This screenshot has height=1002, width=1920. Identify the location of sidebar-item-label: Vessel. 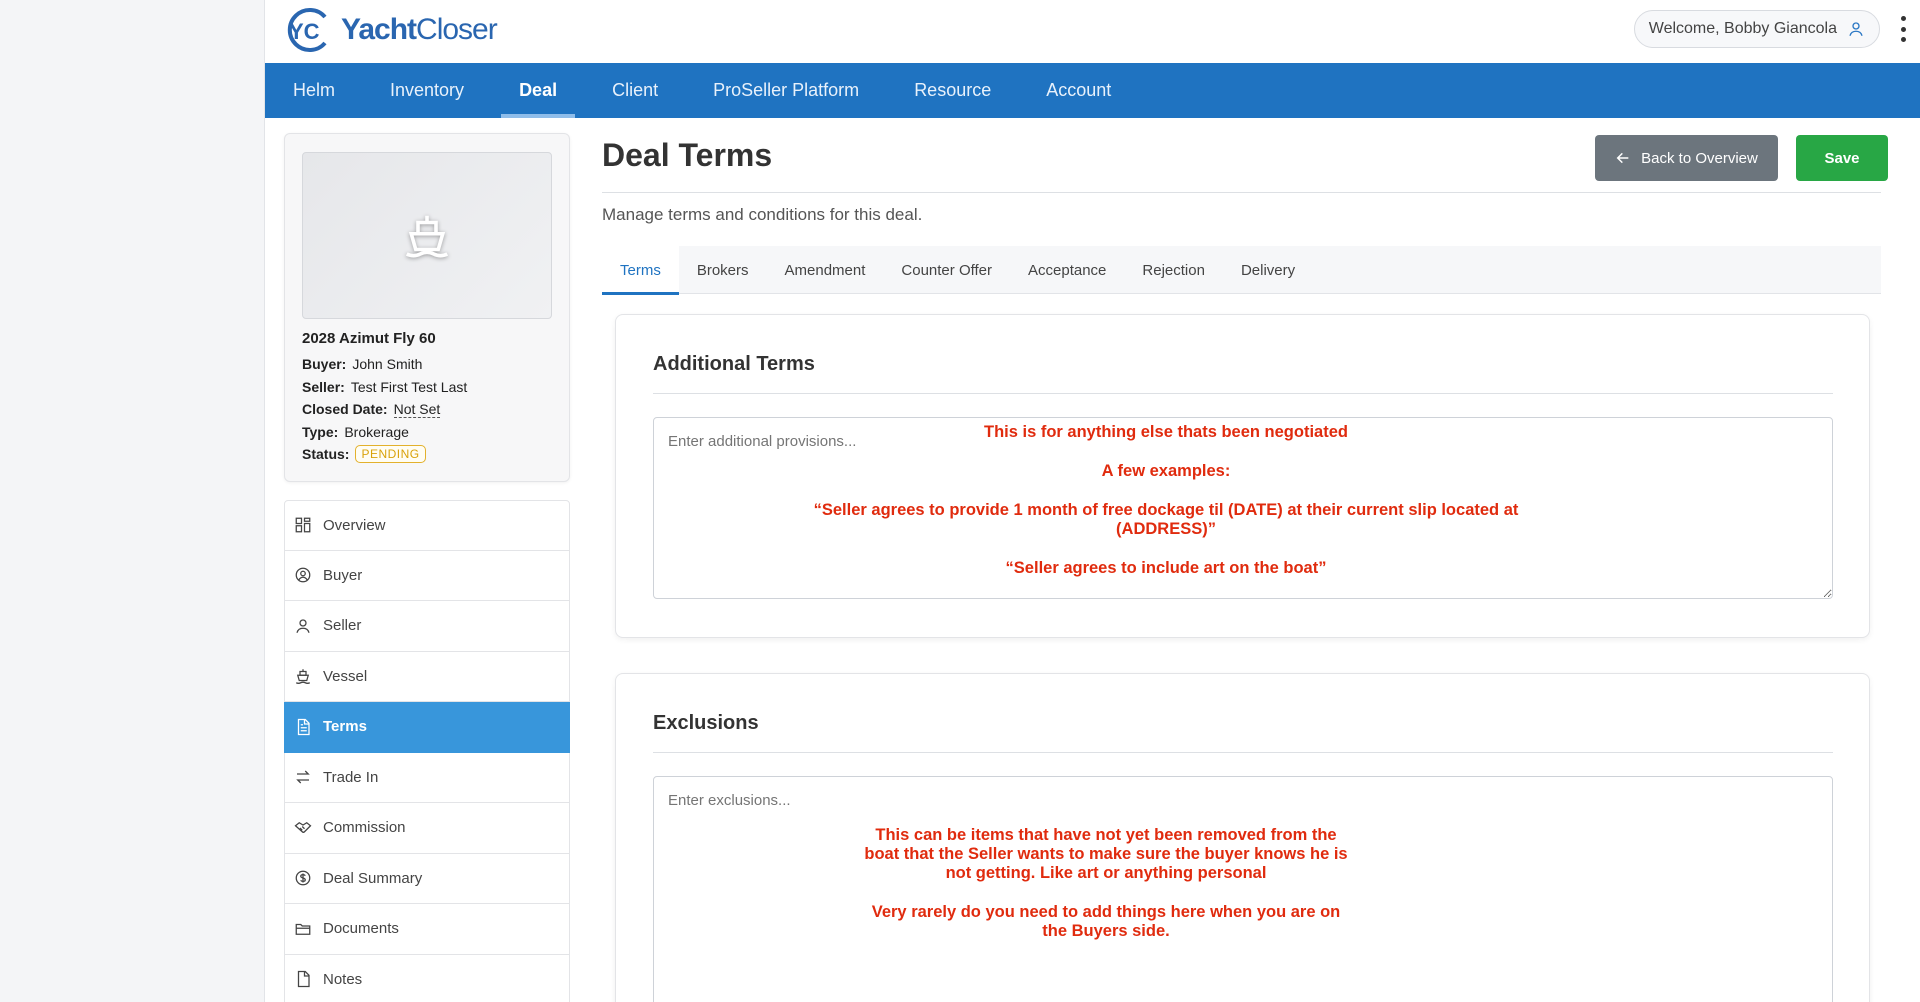
(345, 676).